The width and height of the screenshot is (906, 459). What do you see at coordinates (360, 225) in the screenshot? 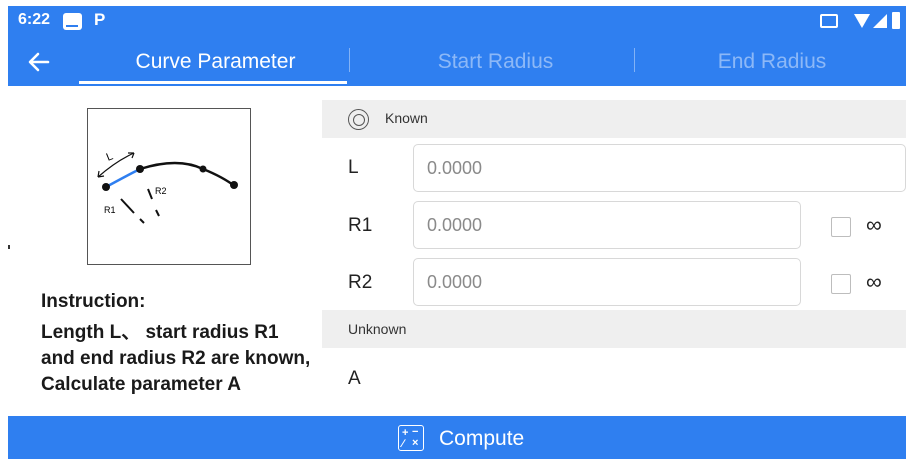
I see `label-R1-row: R1` at bounding box center [360, 225].